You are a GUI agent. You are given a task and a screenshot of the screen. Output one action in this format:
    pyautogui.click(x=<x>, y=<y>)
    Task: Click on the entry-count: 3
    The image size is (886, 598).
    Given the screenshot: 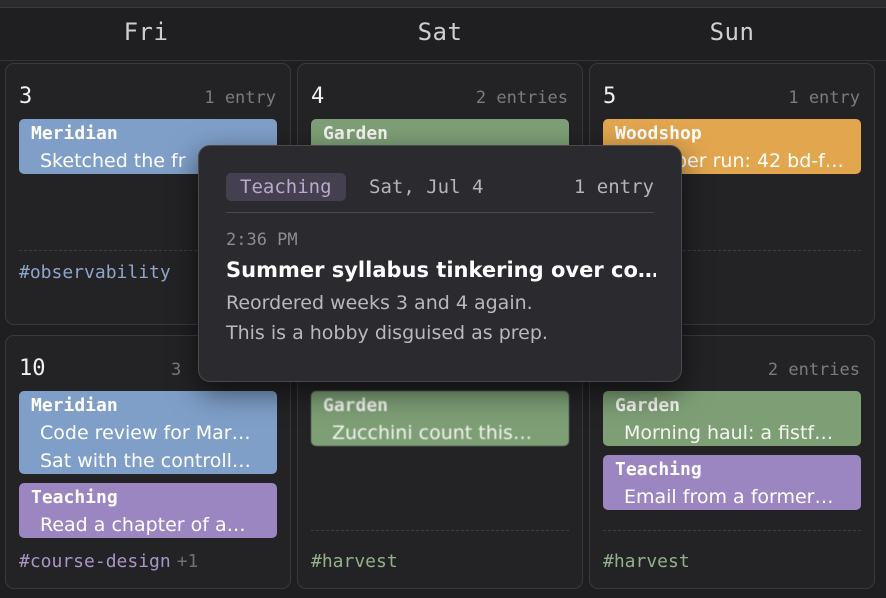 What is the action you would take?
    pyautogui.click(x=176, y=370)
    